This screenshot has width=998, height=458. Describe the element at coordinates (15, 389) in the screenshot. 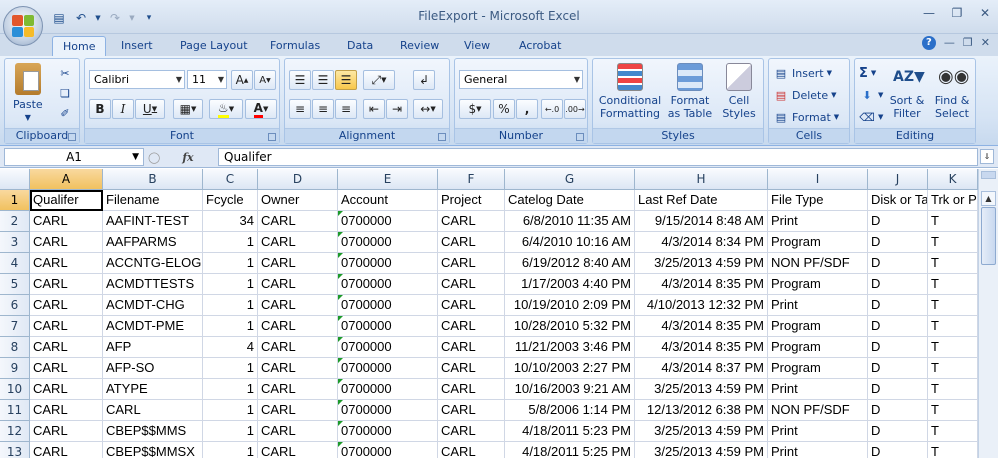

I see `row-header: 10` at that location.